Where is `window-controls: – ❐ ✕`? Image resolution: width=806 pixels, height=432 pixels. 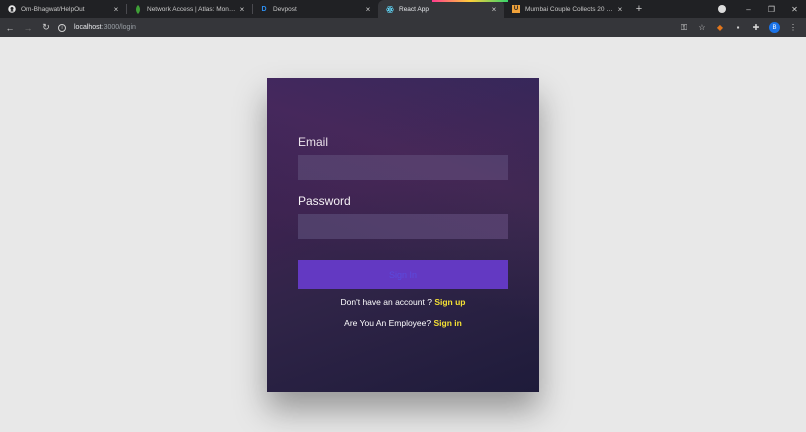 window-controls: – ❐ ✕ is located at coordinates (771, 9).